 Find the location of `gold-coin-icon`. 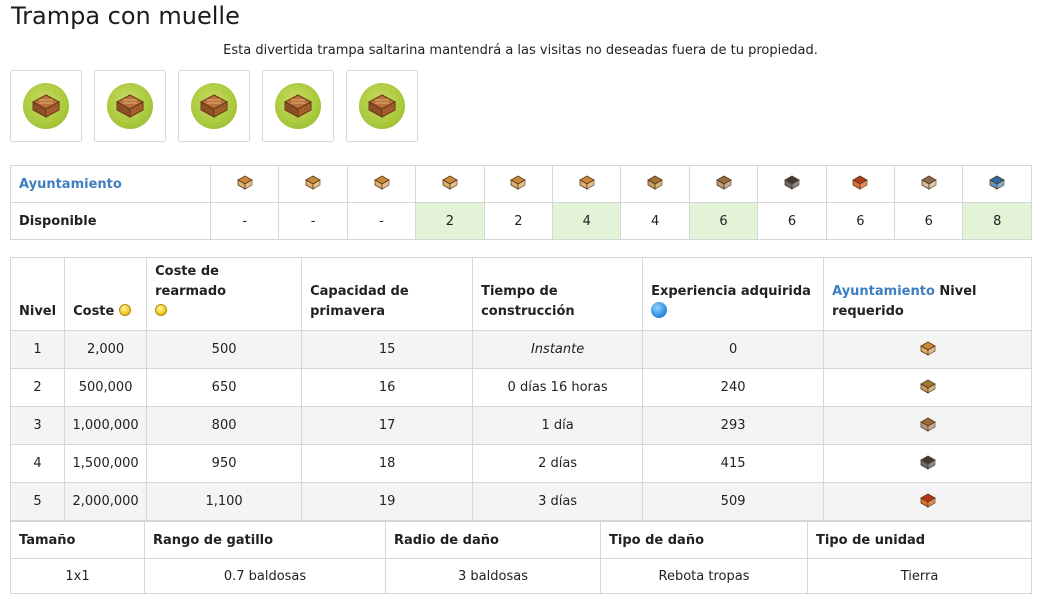

gold-coin-icon is located at coordinates (161, 310).